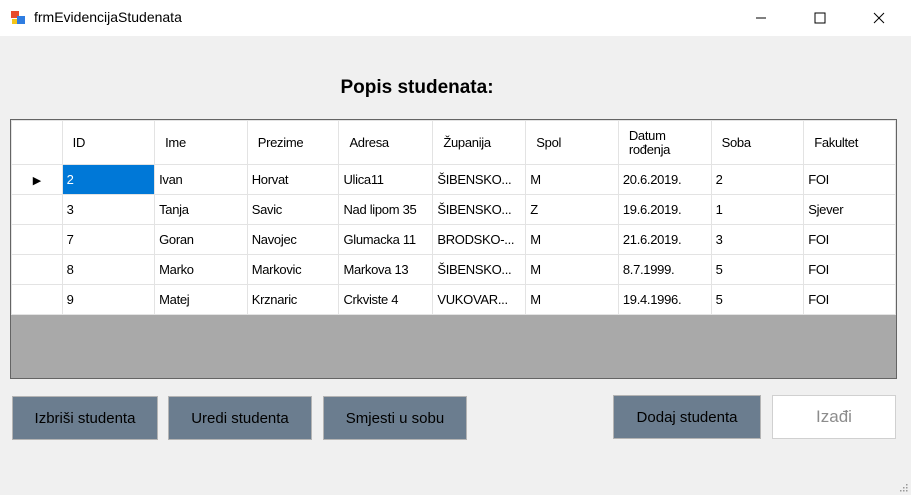 The image size is (911, 495). I want to click on close-icon, so click(879, 18).